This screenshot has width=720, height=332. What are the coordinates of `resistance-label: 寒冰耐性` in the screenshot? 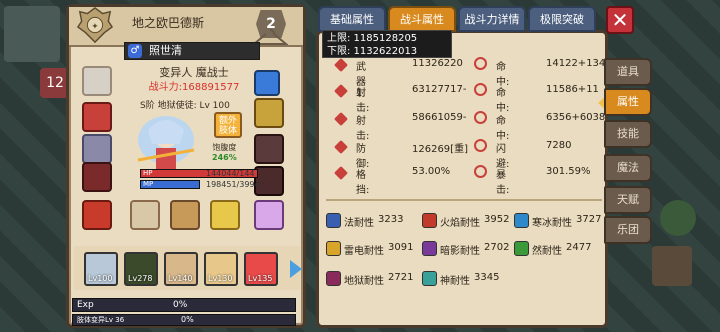 It's located at (552, 223).